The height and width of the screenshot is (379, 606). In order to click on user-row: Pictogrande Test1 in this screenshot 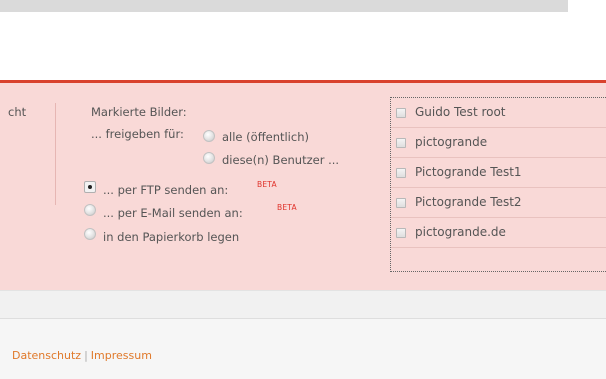, I will do `click(498, 173)`.